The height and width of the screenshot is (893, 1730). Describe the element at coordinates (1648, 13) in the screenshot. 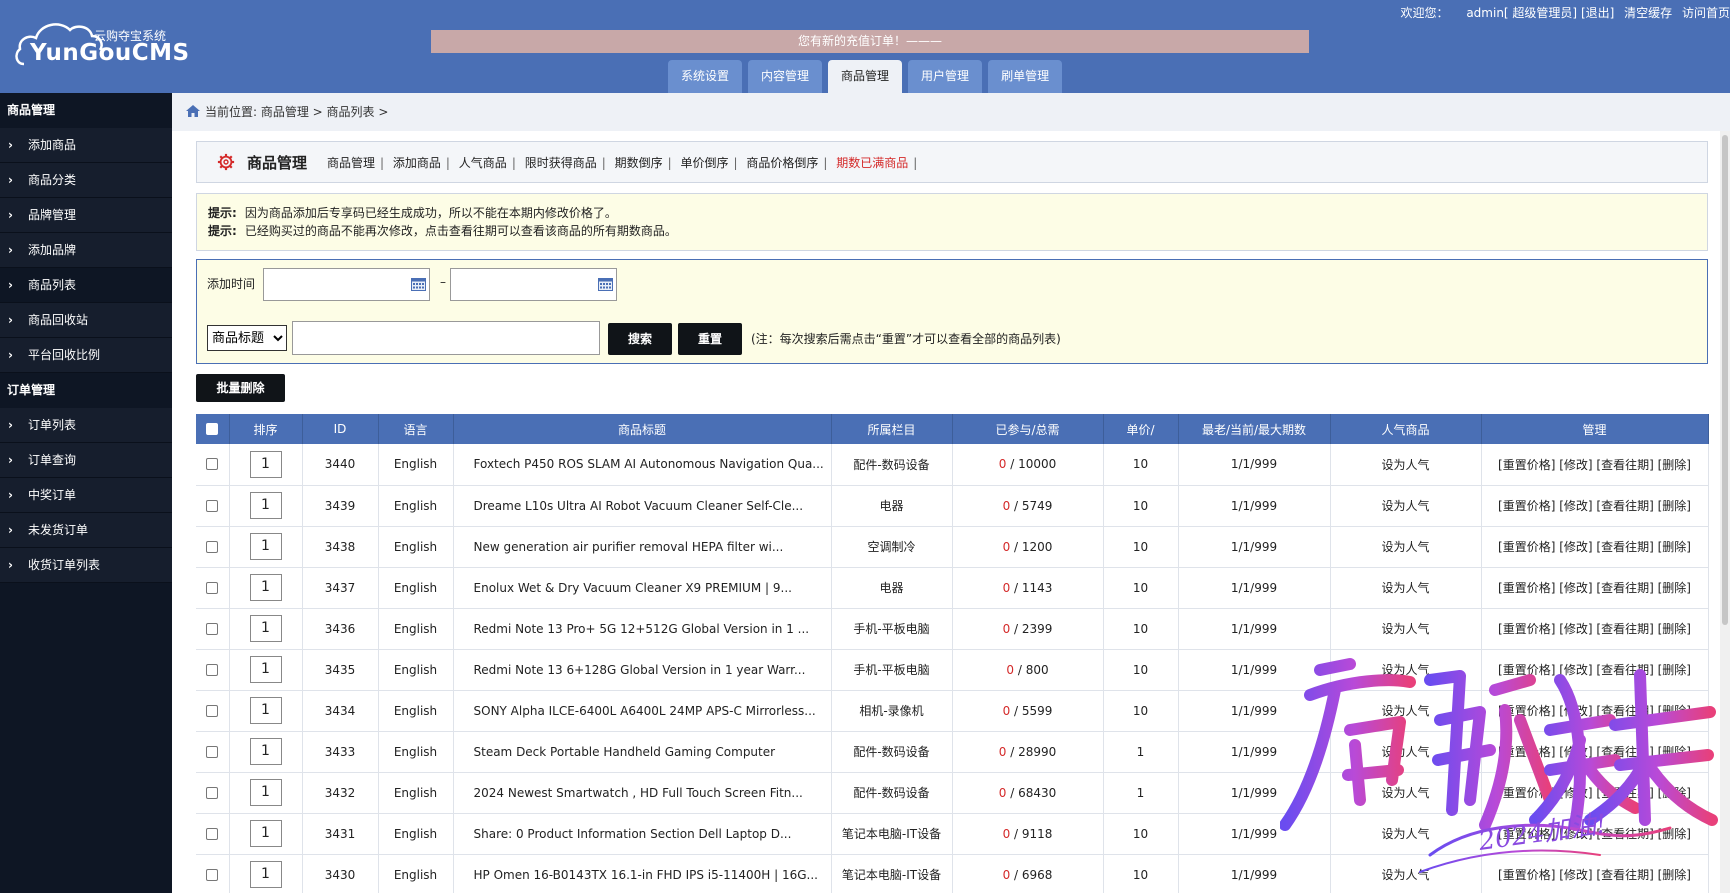

I see `clear-cache-link: 清空缓存` at that location.